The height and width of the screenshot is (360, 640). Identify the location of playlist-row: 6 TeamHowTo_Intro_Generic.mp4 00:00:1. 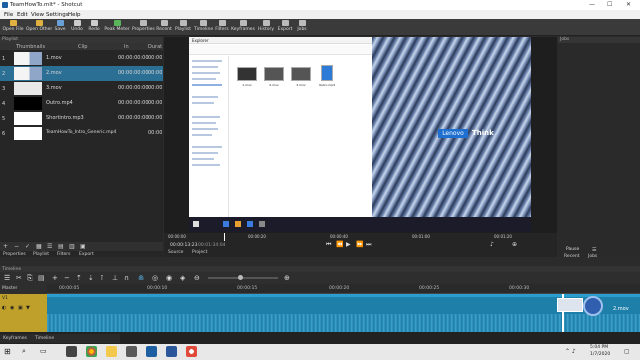
(81, 133).